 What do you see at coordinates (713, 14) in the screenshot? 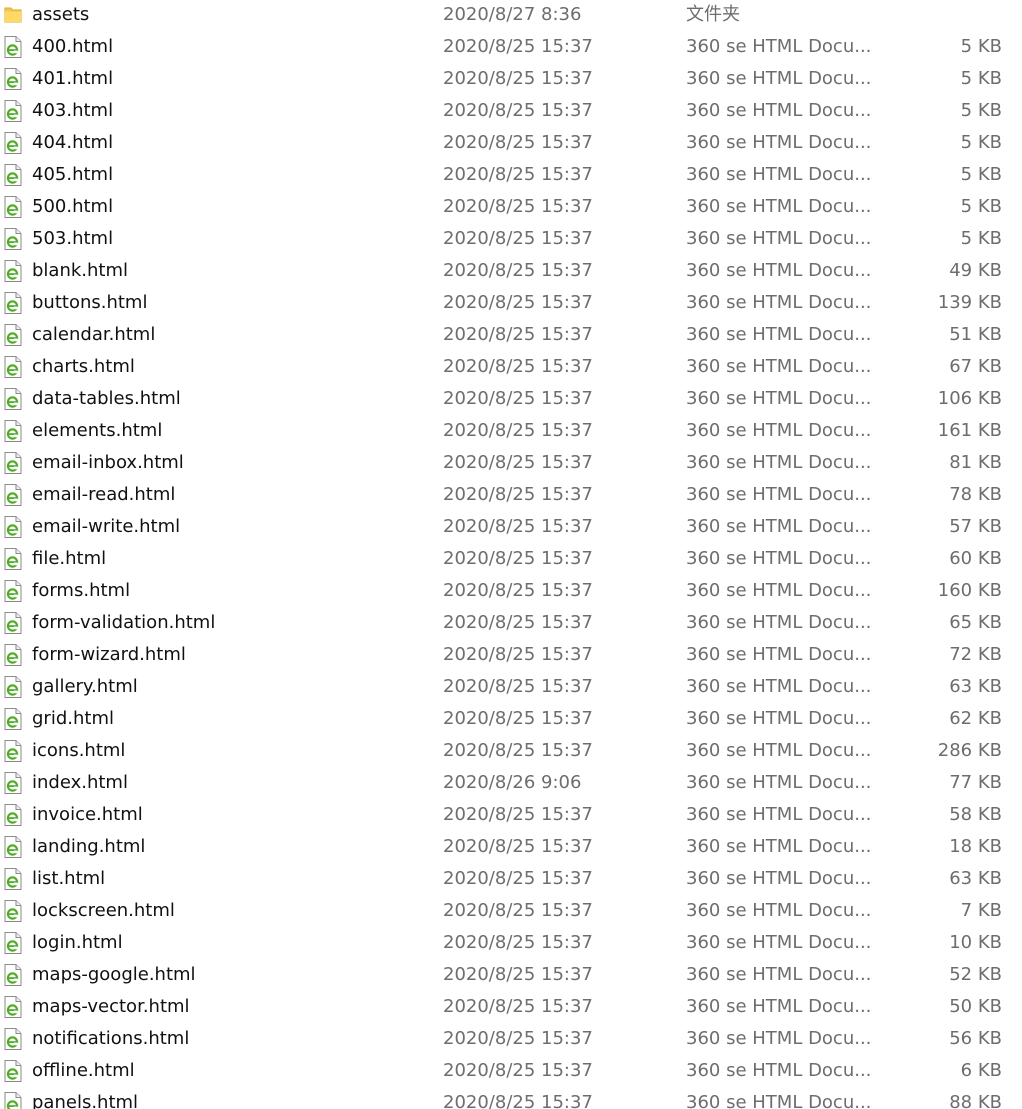
I see `file-type: 文件夹` at bounding box center [713, 14].